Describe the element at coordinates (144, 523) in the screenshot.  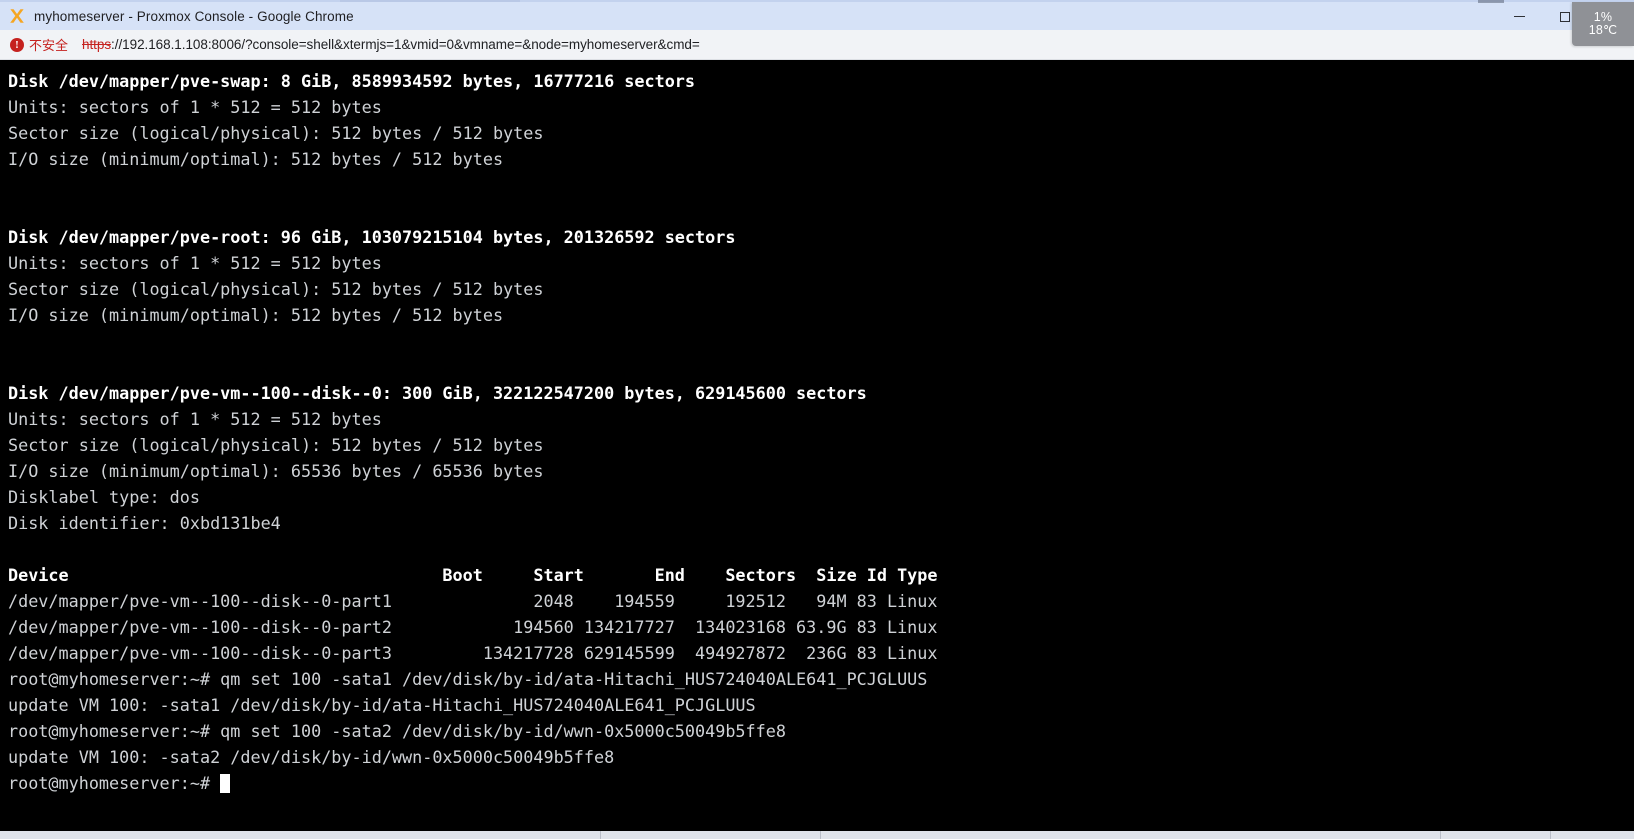
I see `terminal-line: Disk identifier: 0xbd131be4` at that location.